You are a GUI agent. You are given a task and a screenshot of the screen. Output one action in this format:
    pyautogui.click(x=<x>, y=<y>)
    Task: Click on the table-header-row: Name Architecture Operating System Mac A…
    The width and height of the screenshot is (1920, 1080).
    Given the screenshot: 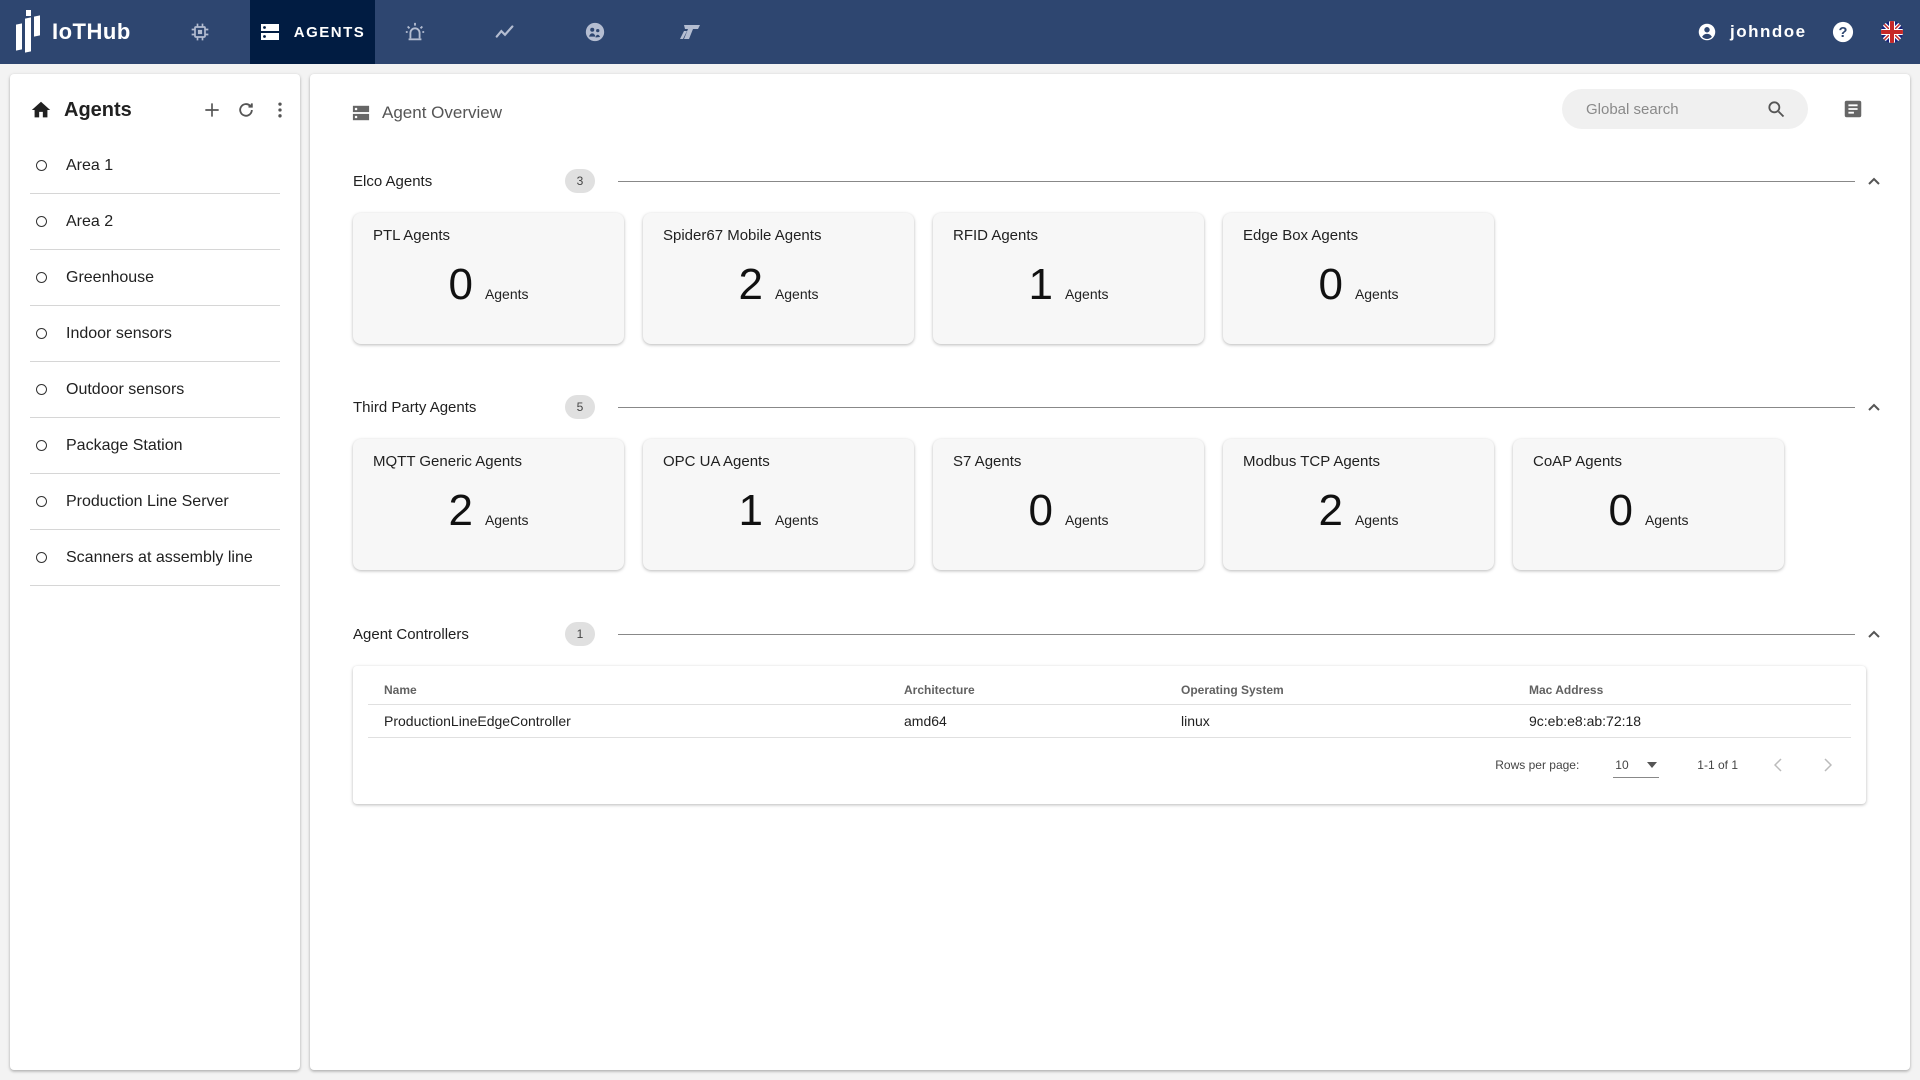 What is the action you would take?
    pyautogui.click(x=1109, y=685)
    